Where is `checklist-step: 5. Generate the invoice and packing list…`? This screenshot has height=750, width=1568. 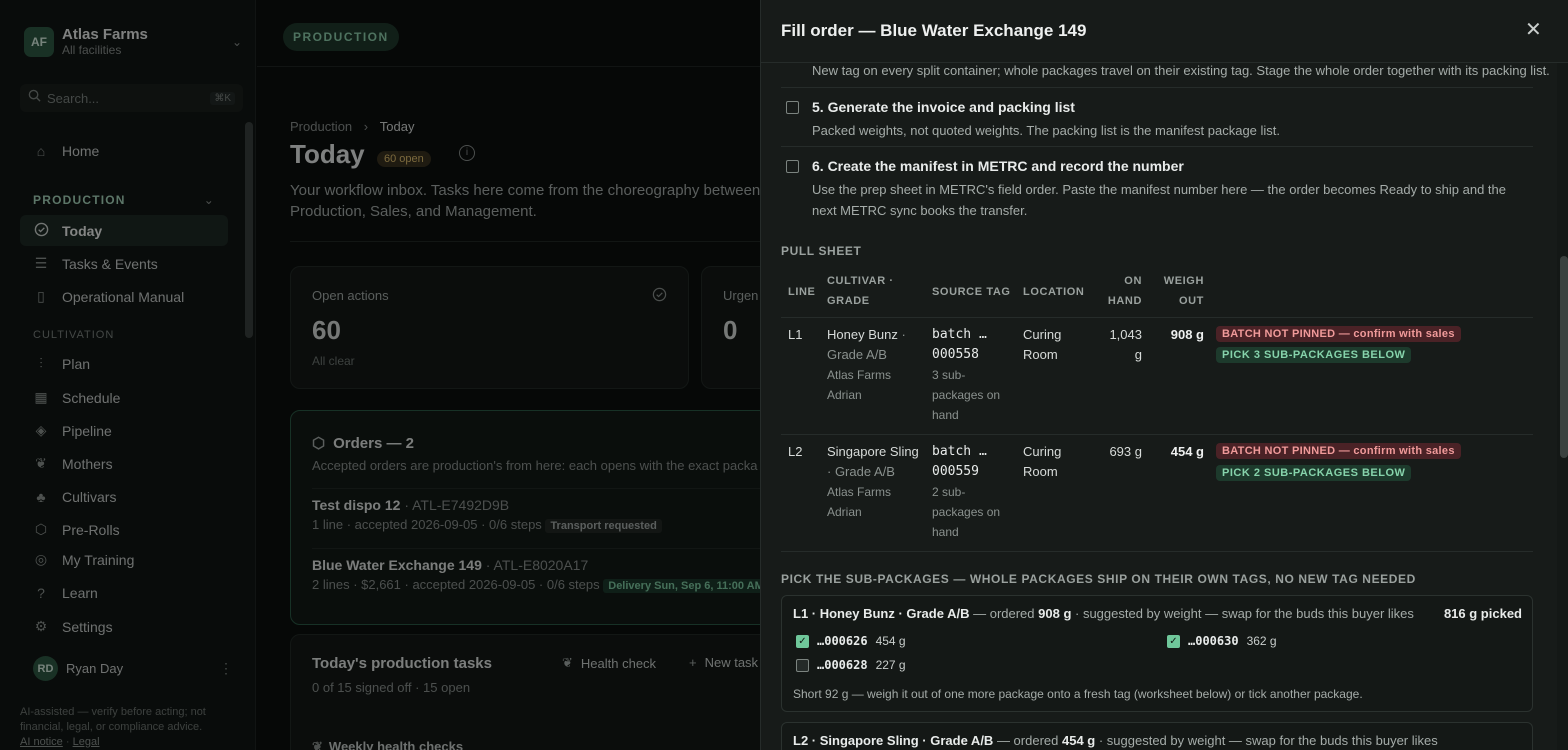
checklist-step: 5. Generate the invoice and packing list… is located at coordinates (1157, 117).